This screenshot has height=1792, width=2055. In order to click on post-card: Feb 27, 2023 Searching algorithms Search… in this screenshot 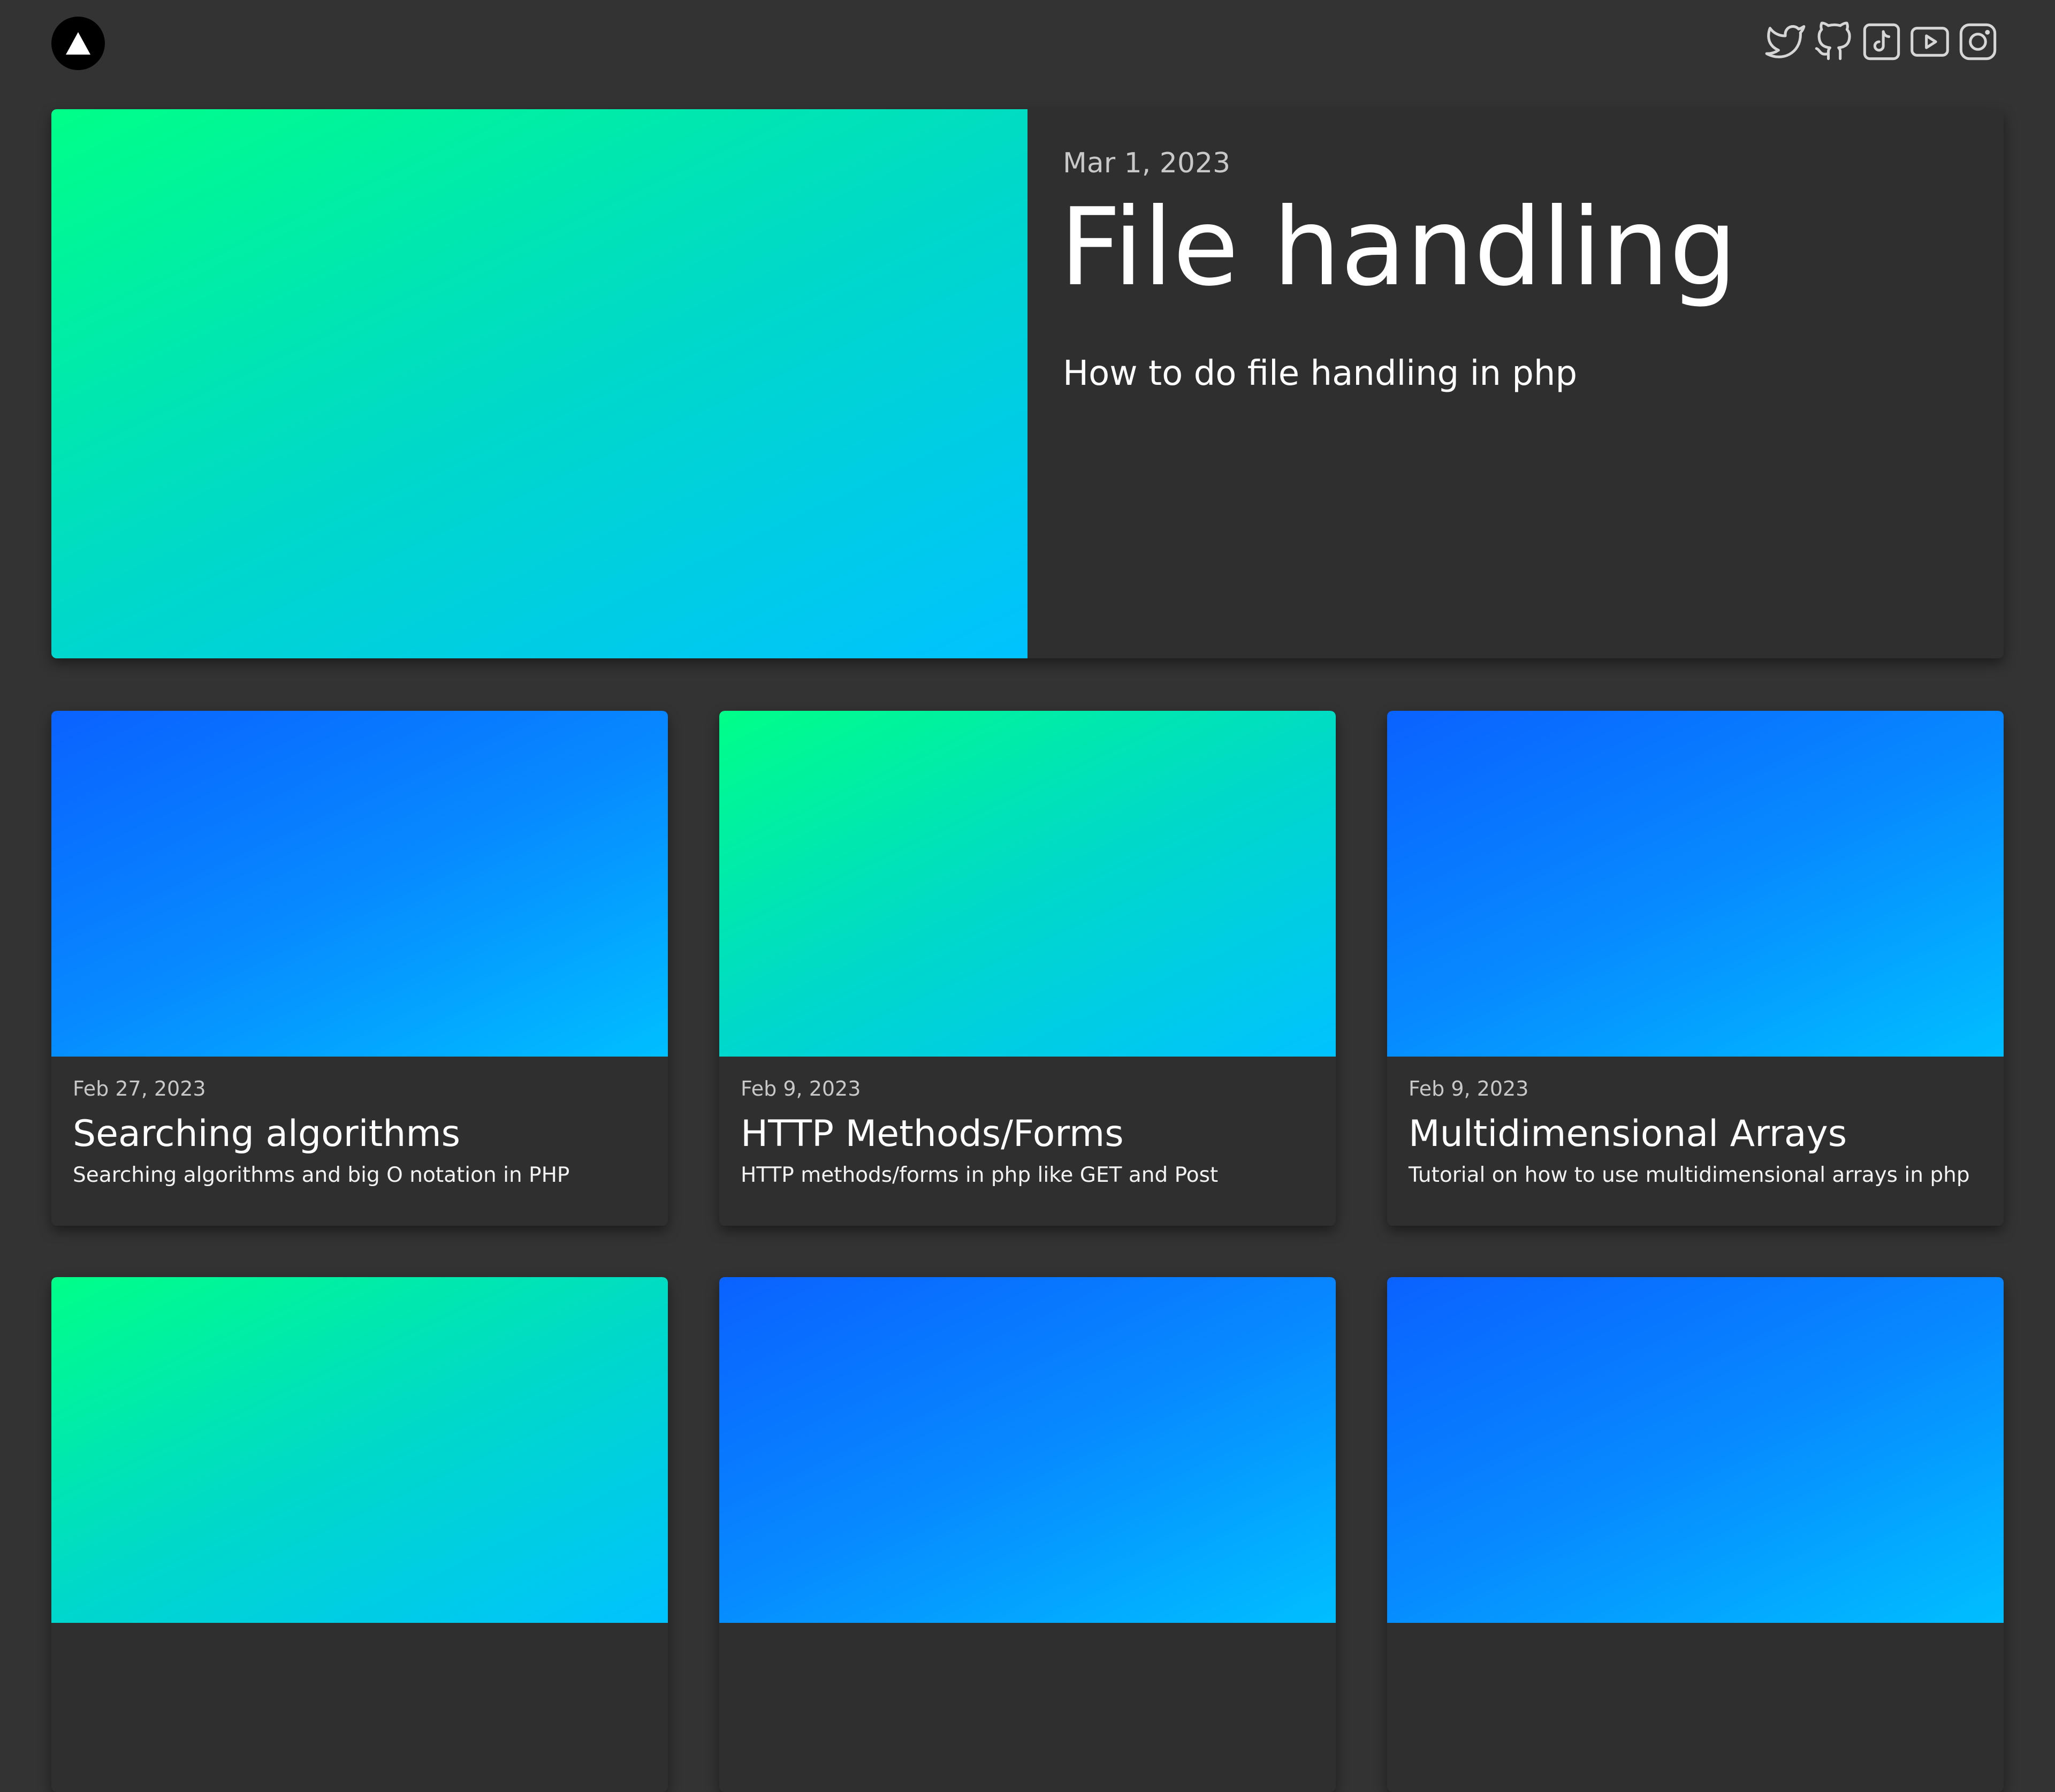, I will do `click(359, 968)`.